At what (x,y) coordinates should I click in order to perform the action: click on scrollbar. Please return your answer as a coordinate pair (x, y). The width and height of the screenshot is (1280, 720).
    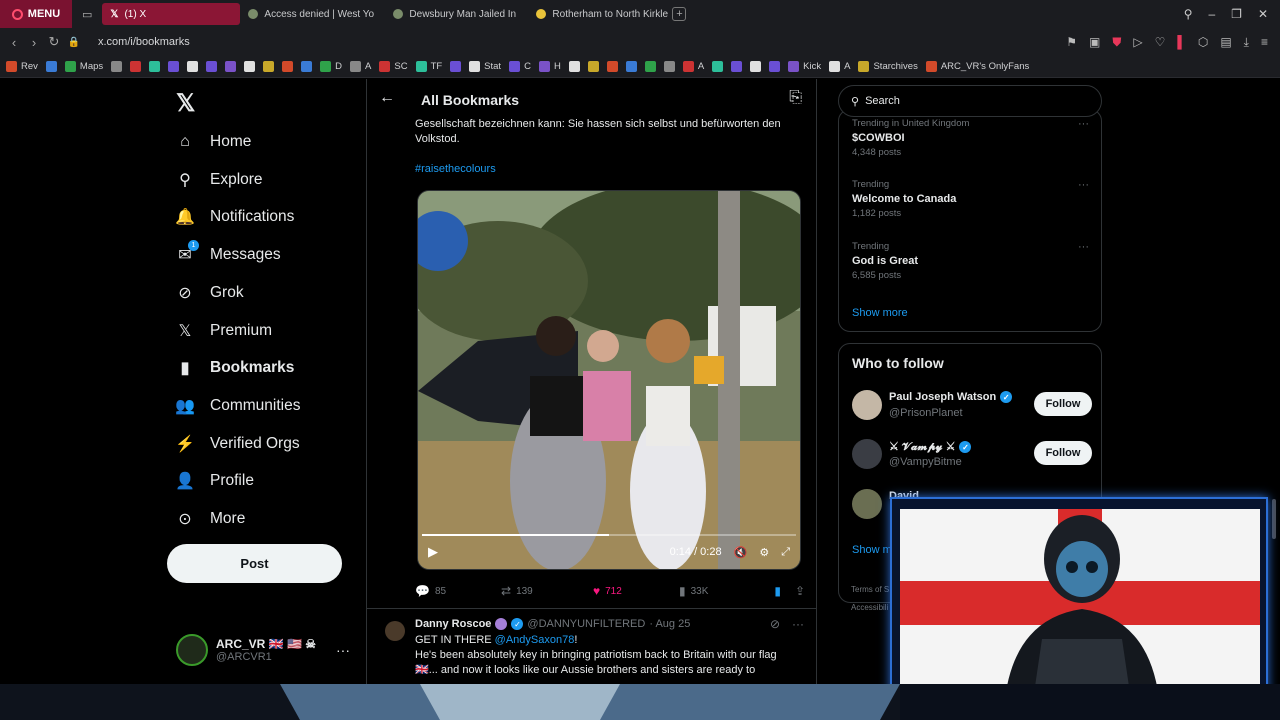
    Looking at the image, I should click on (1274, 519).